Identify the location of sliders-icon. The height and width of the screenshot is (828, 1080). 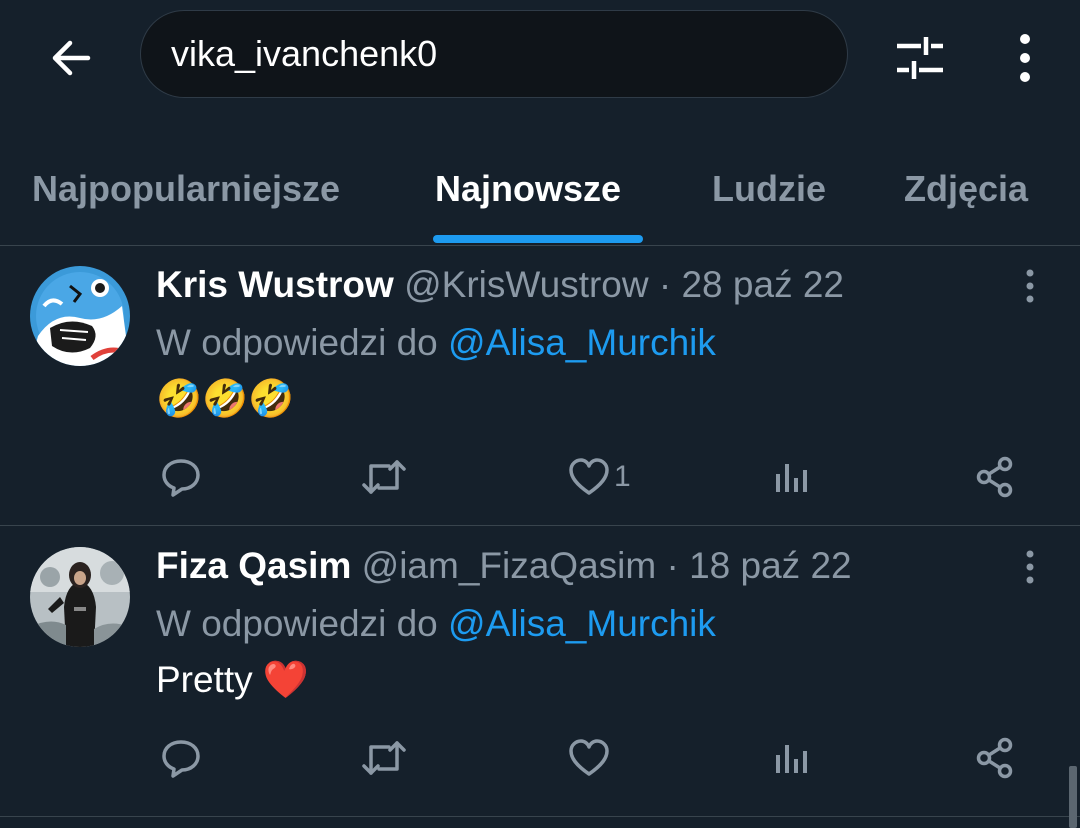
(920, 58).